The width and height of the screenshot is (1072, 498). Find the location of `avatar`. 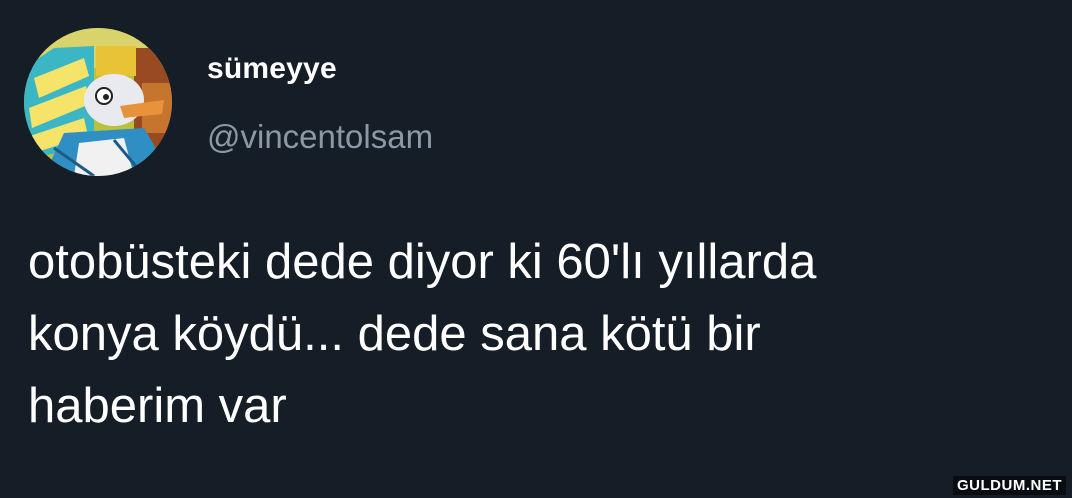

avatar is located at coordinates (98, 102).